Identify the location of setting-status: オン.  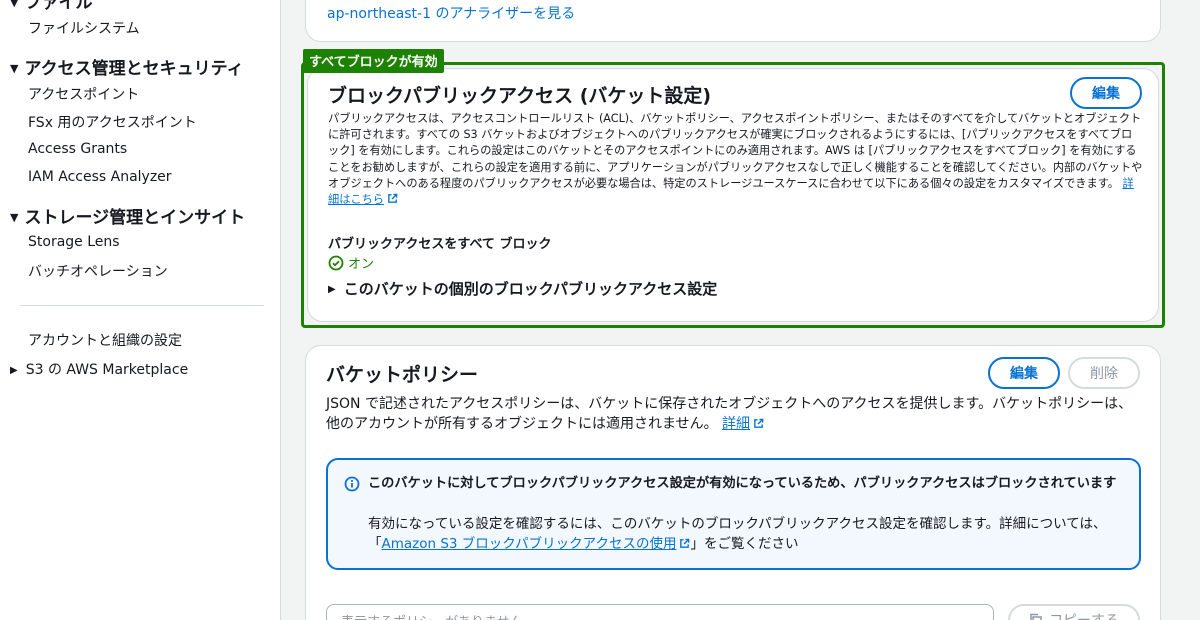
(351, 262).